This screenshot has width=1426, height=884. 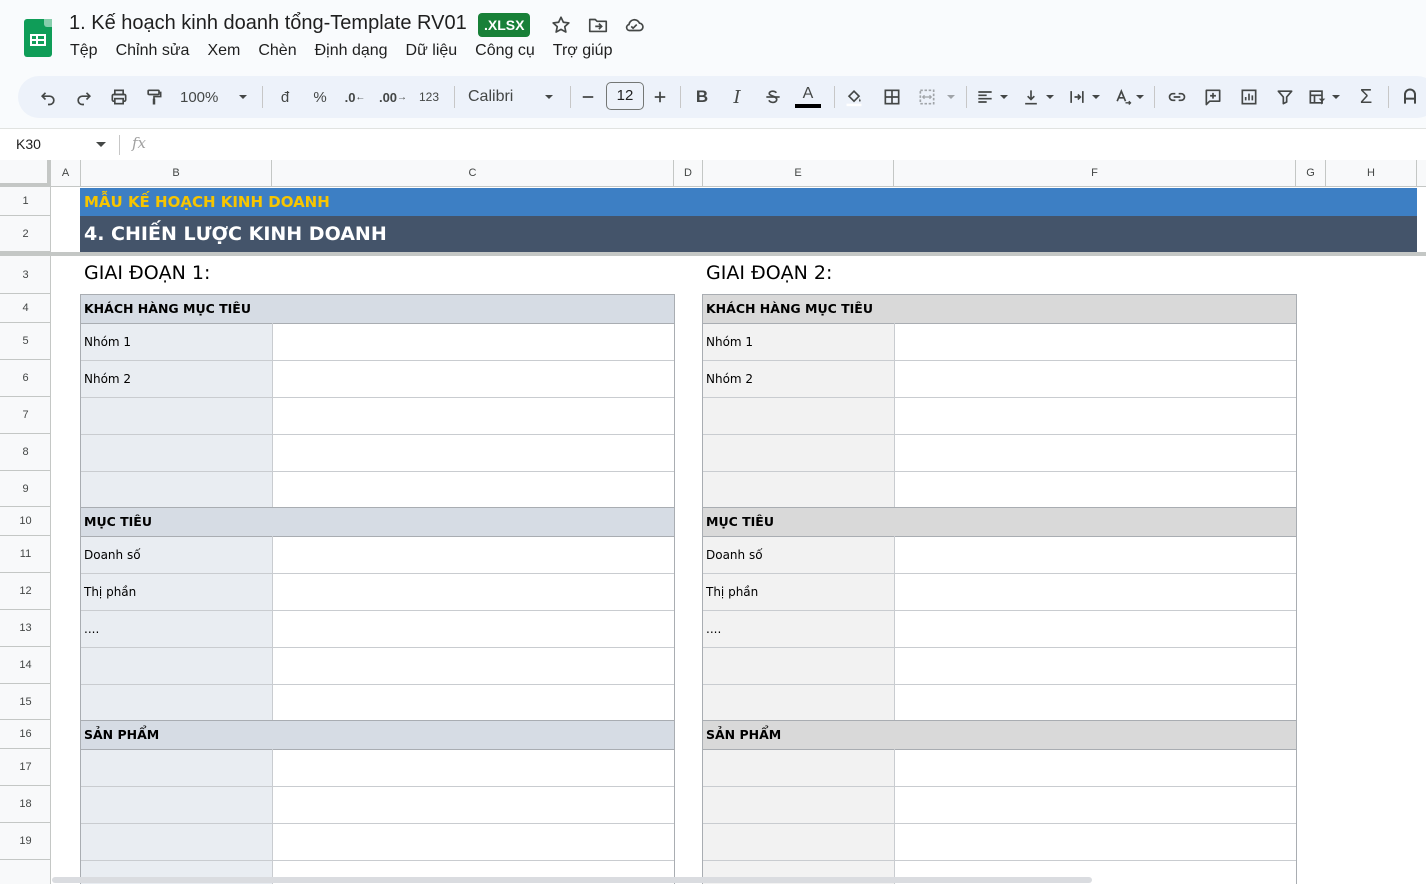 I want to click on phase1-customers-header: KHÁCH HÀNG MỤC TIÊU, so click(x=165, y=308).